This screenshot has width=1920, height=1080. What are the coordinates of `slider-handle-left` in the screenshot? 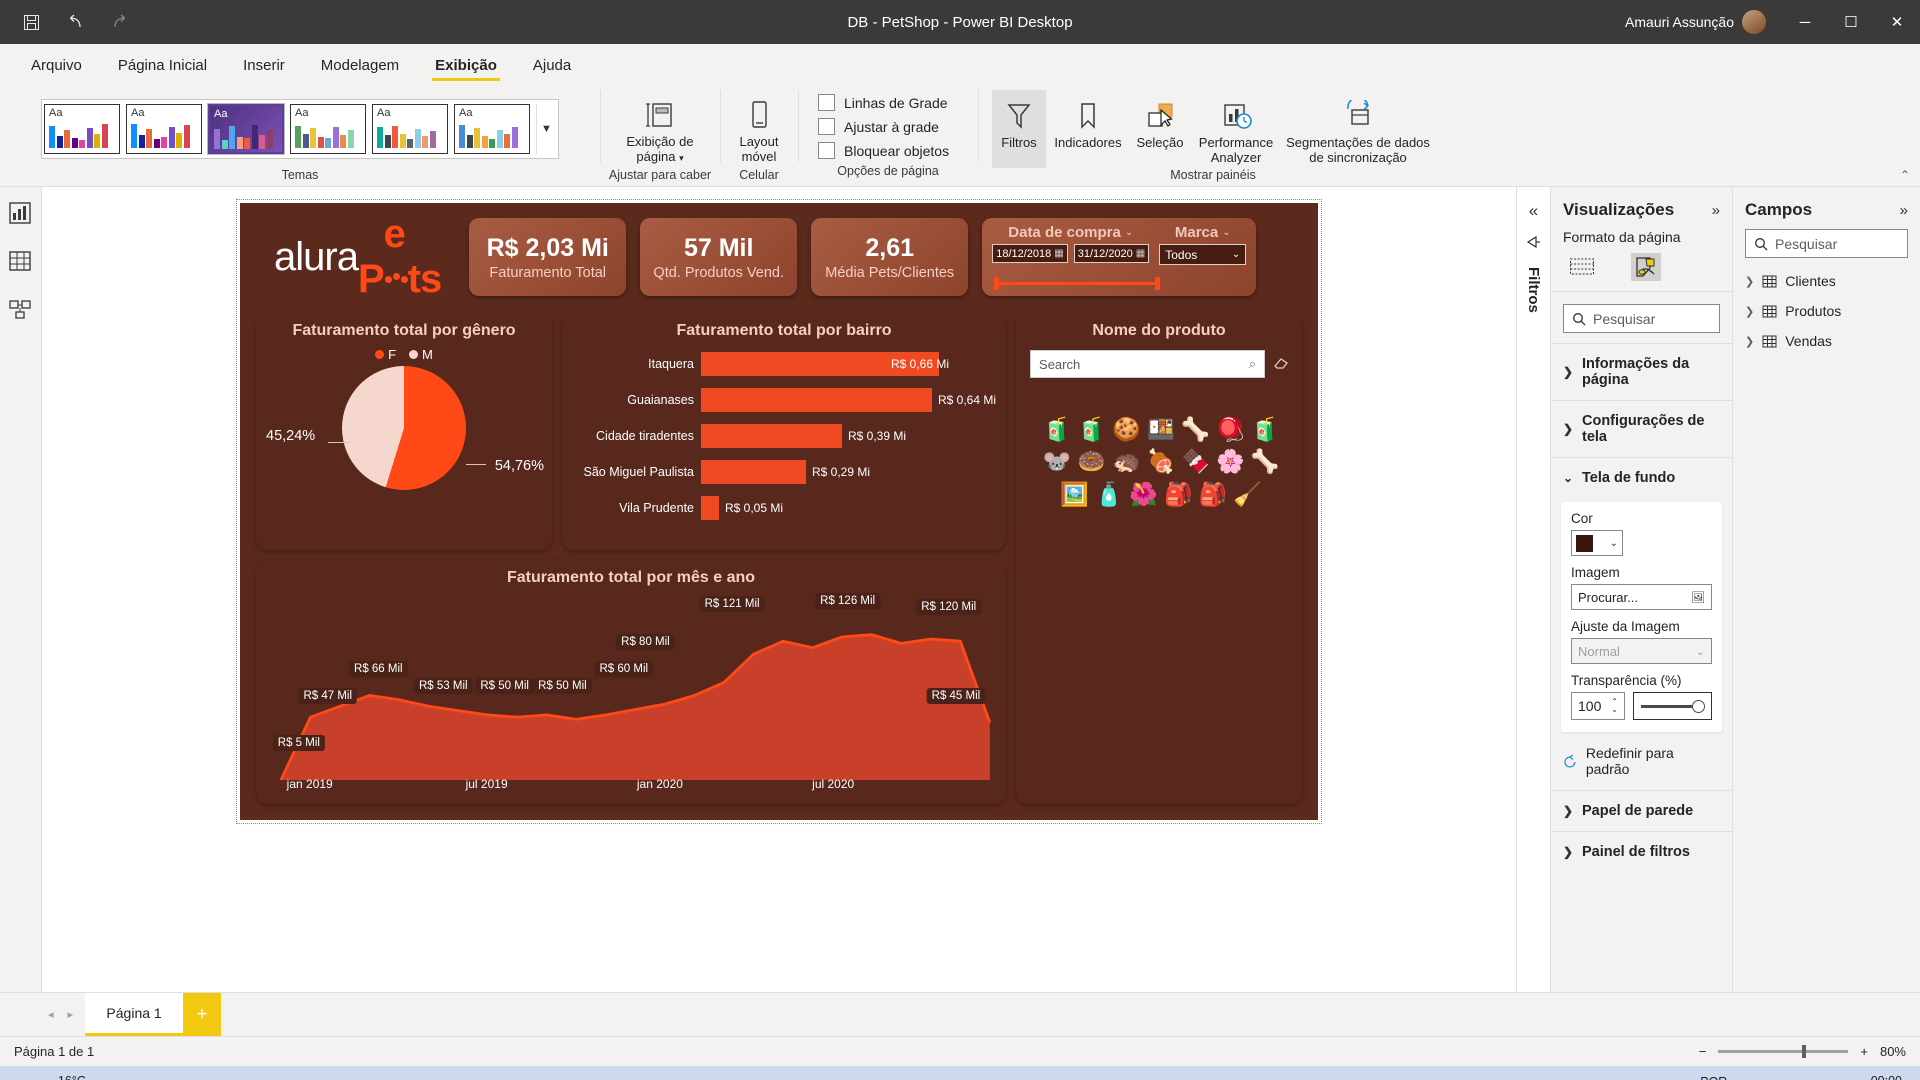 It's located at (997, 283).